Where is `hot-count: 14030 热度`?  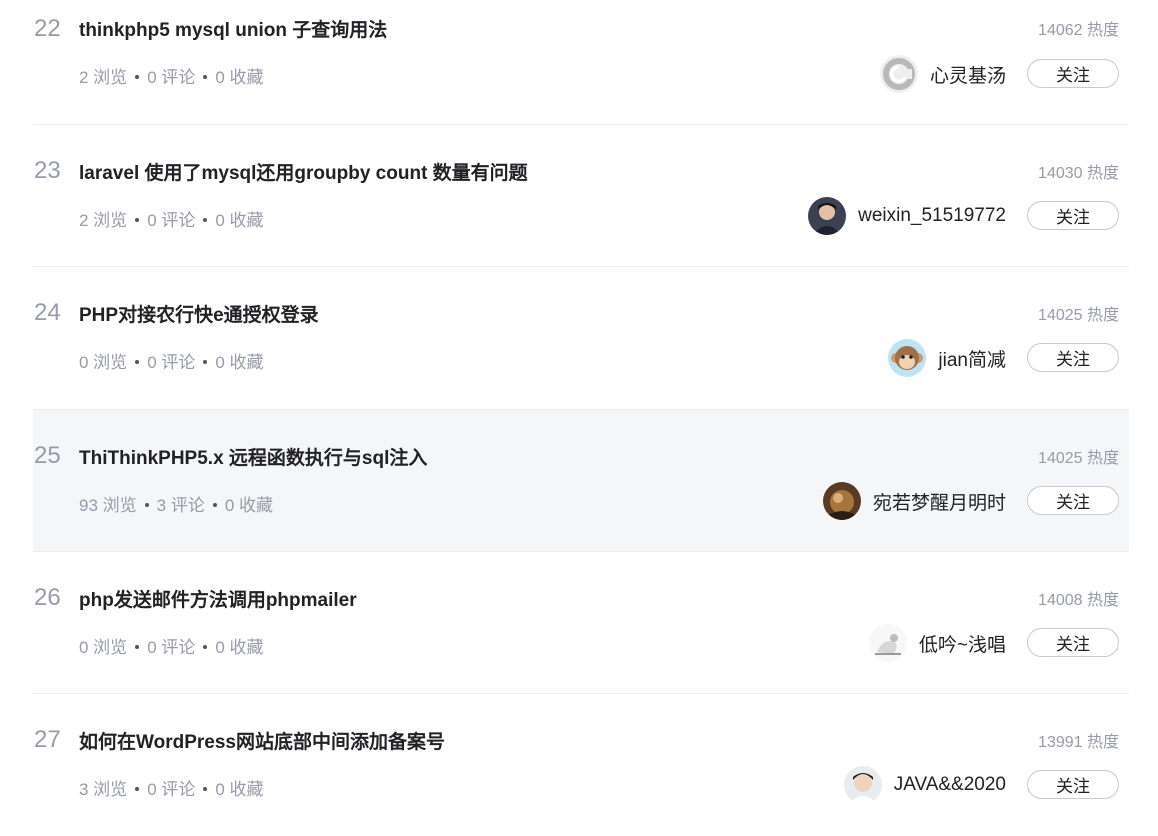 hot-count: 14030 热度 is located at coordinates (1078, 173).